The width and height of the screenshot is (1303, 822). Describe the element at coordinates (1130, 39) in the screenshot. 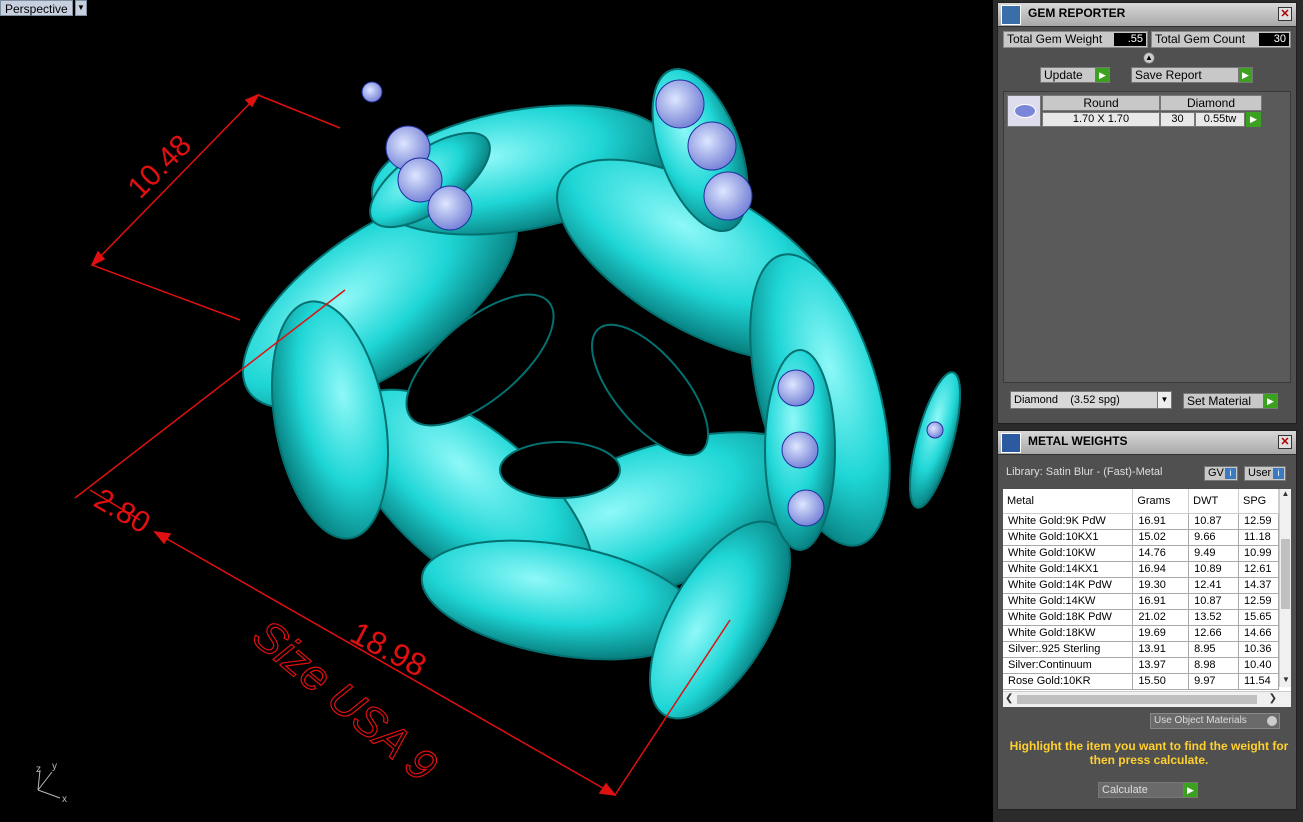

I see `total-gem-weight-value: .55` at that location.